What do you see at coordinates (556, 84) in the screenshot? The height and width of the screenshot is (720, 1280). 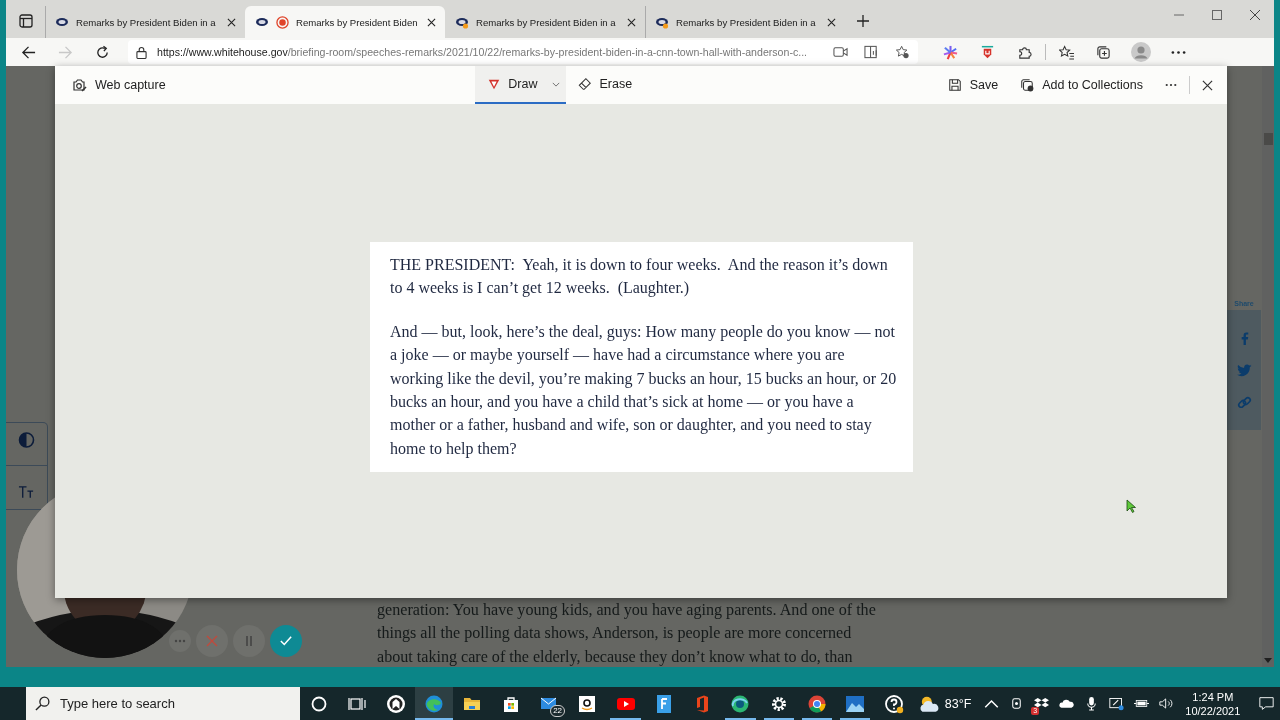 I see `chevron-down-icon` at bounding box center [556, 84].